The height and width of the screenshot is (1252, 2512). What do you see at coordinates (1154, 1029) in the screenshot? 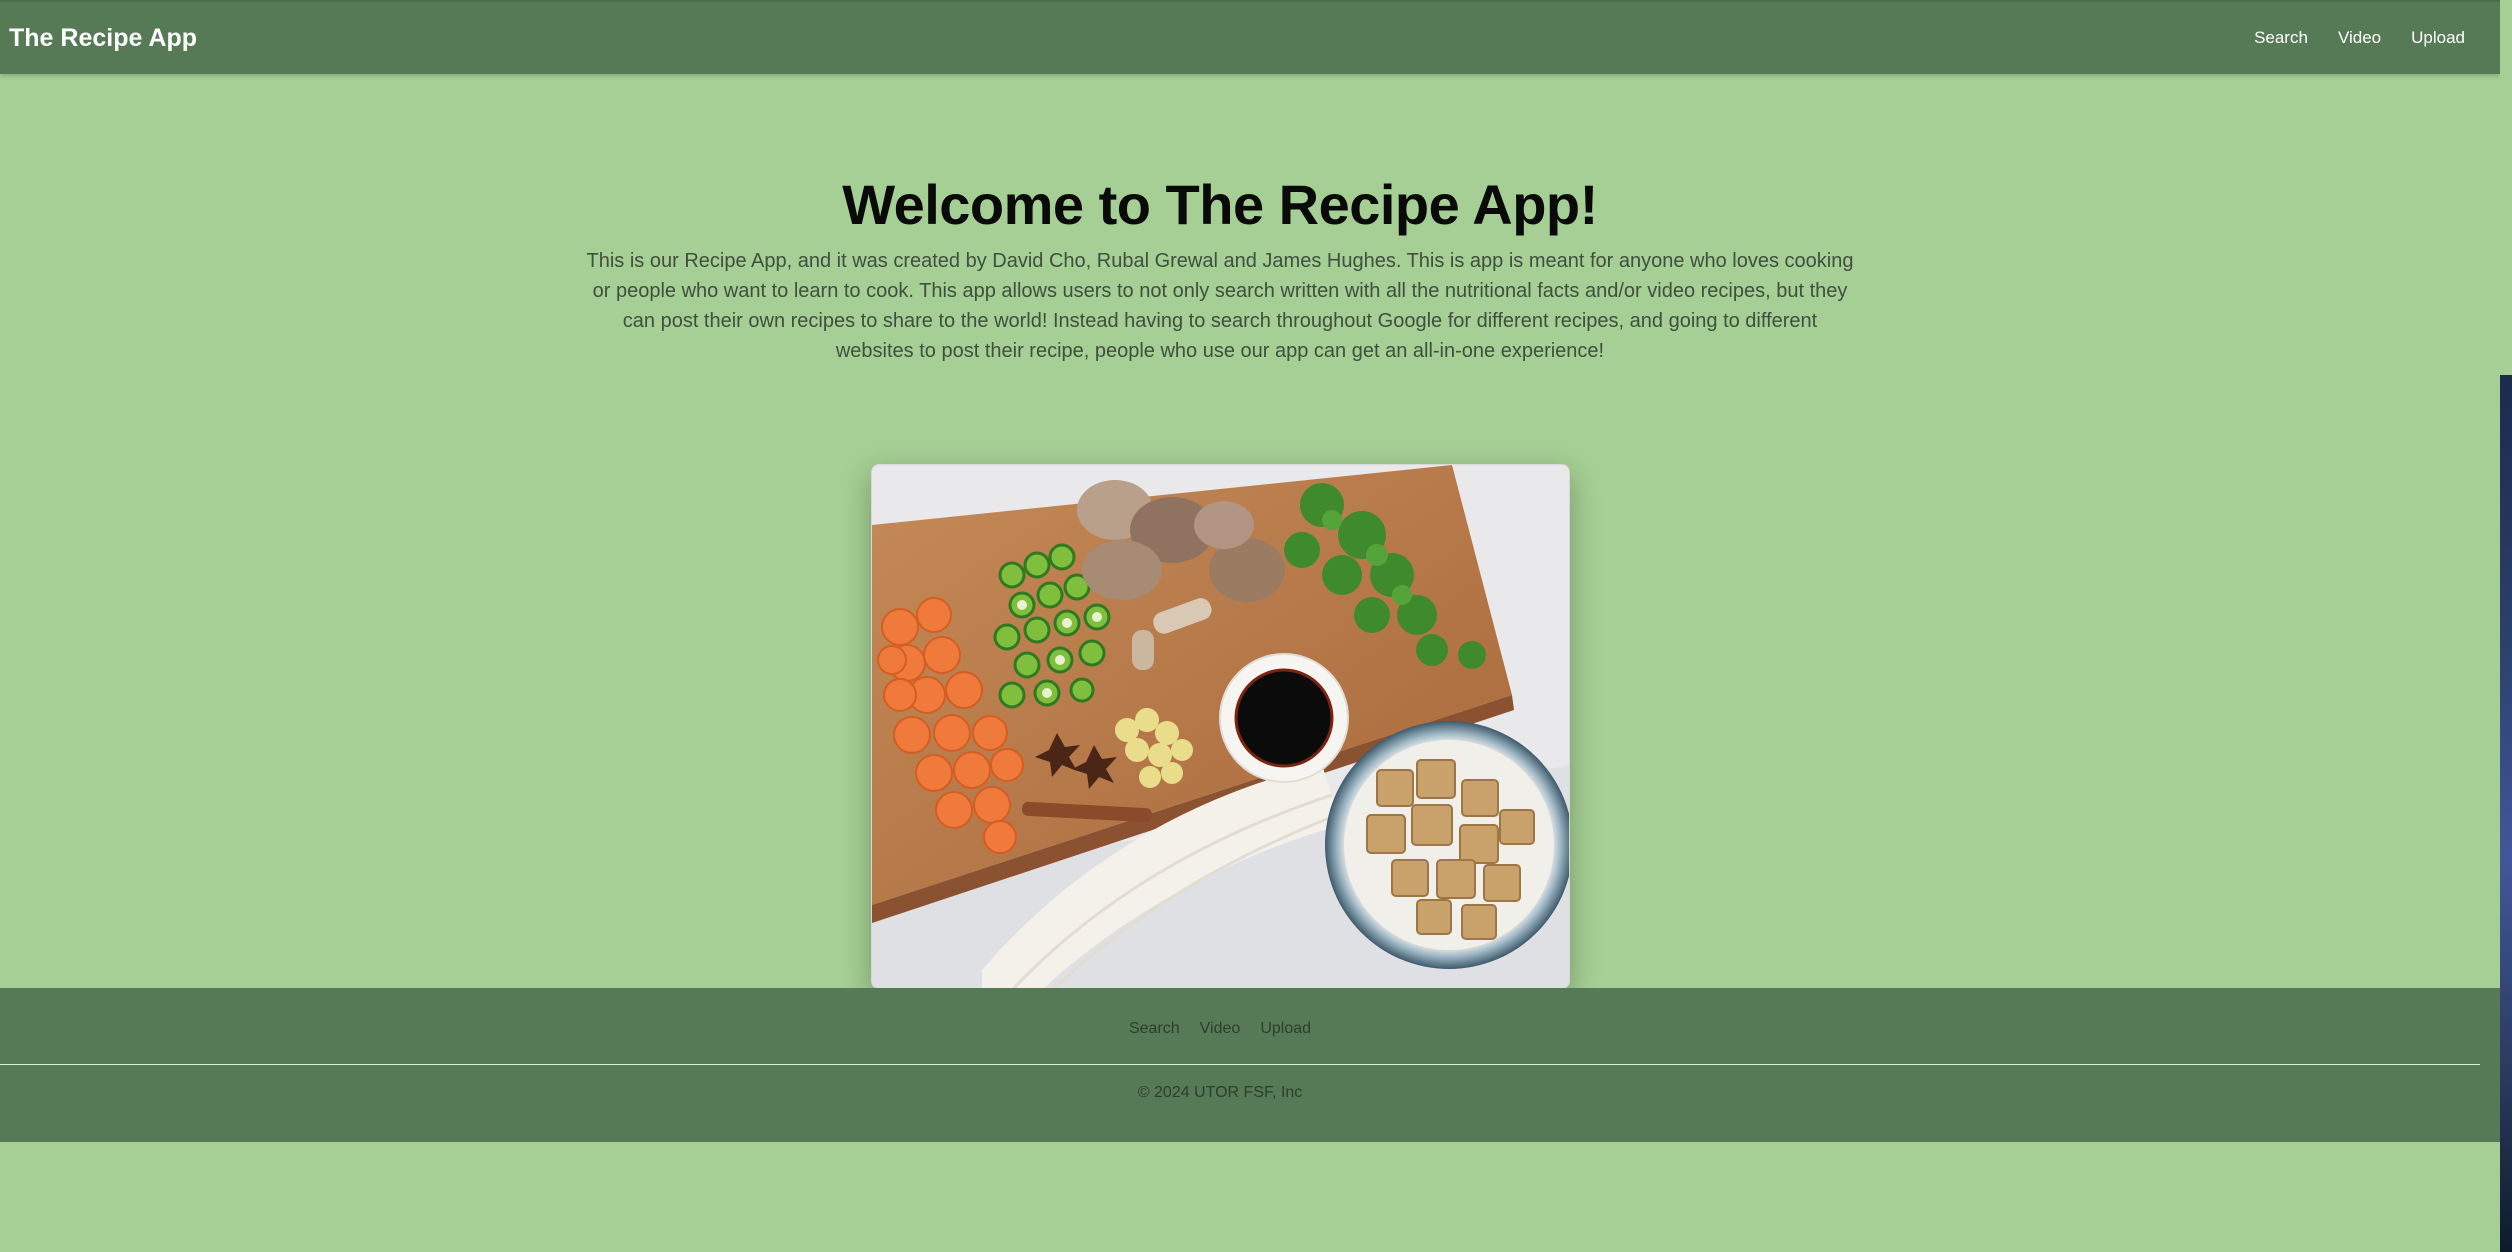
I see `footer-link-search: Search` at bounding box center [1154, 1029].